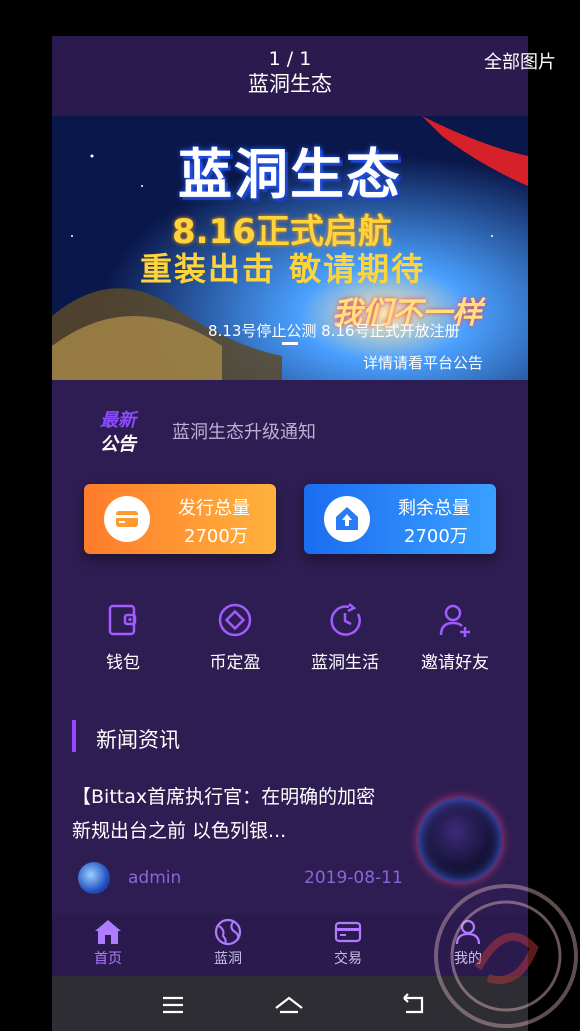  I want to click on tab-home-label: 首页, so click(108, 959).